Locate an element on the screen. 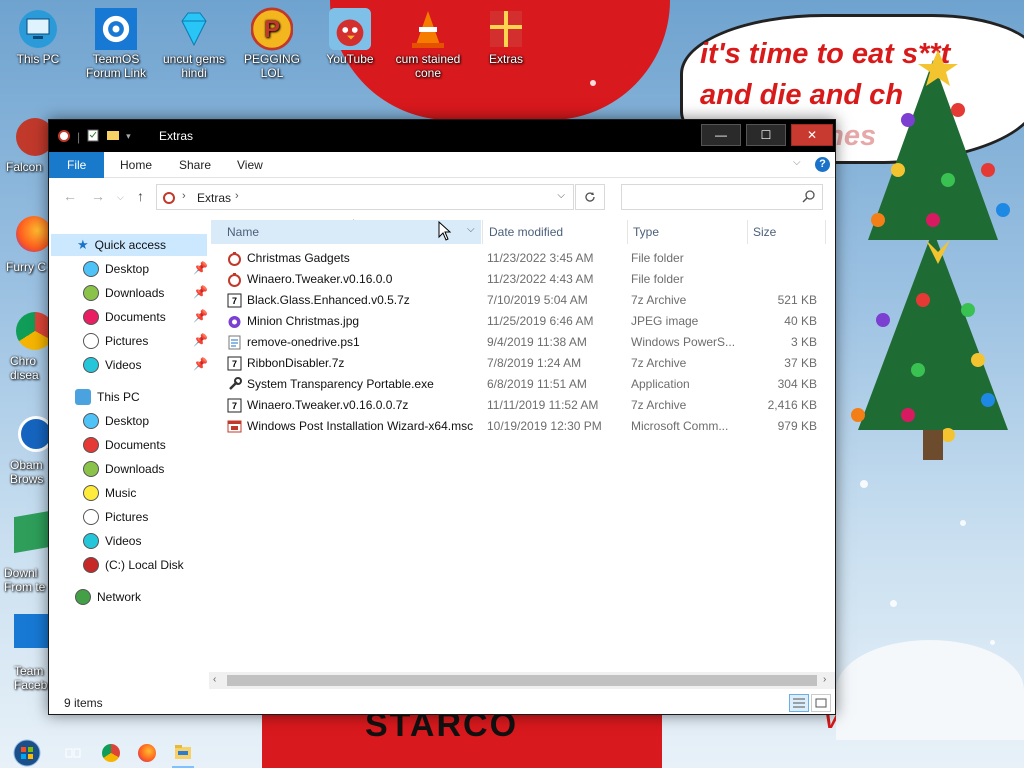 This screenshot has height=768, width=1024. scrollbar-thumb is located at coordinates (522, 680).